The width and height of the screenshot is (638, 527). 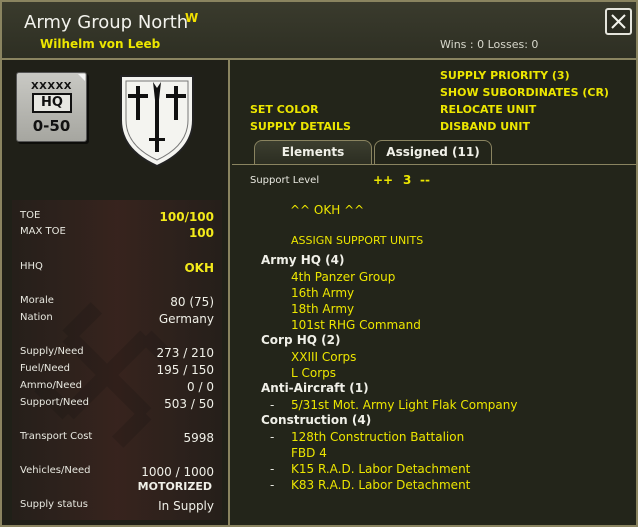 I want to click on stat-morale: Morale 80 (75), so click(x=117, y=303).